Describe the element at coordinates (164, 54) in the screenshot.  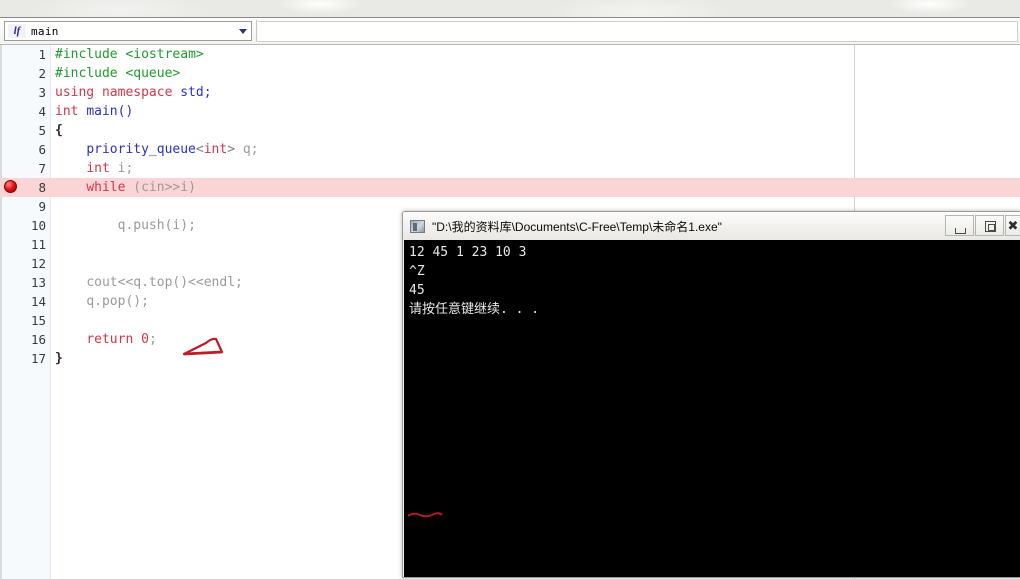
I see `code-token: <iostream>` at that location.